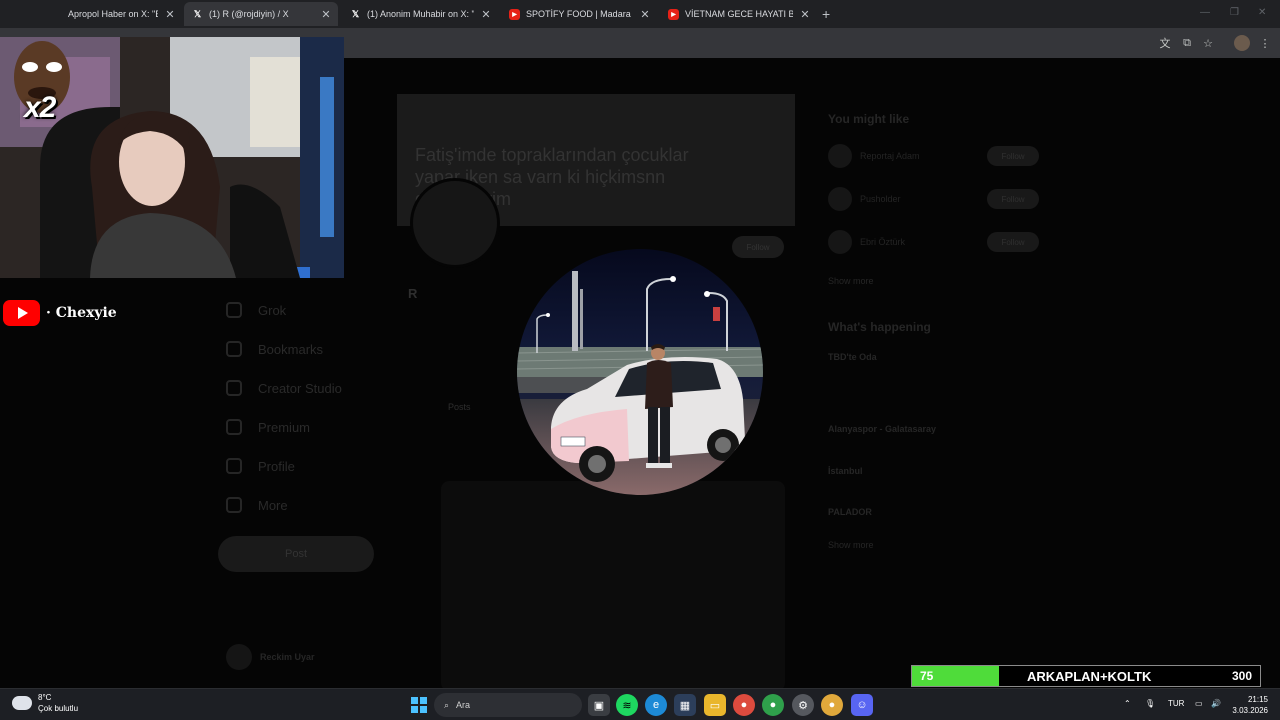  I want to click on install-app-icon: ⧉, so click(1187, 43).